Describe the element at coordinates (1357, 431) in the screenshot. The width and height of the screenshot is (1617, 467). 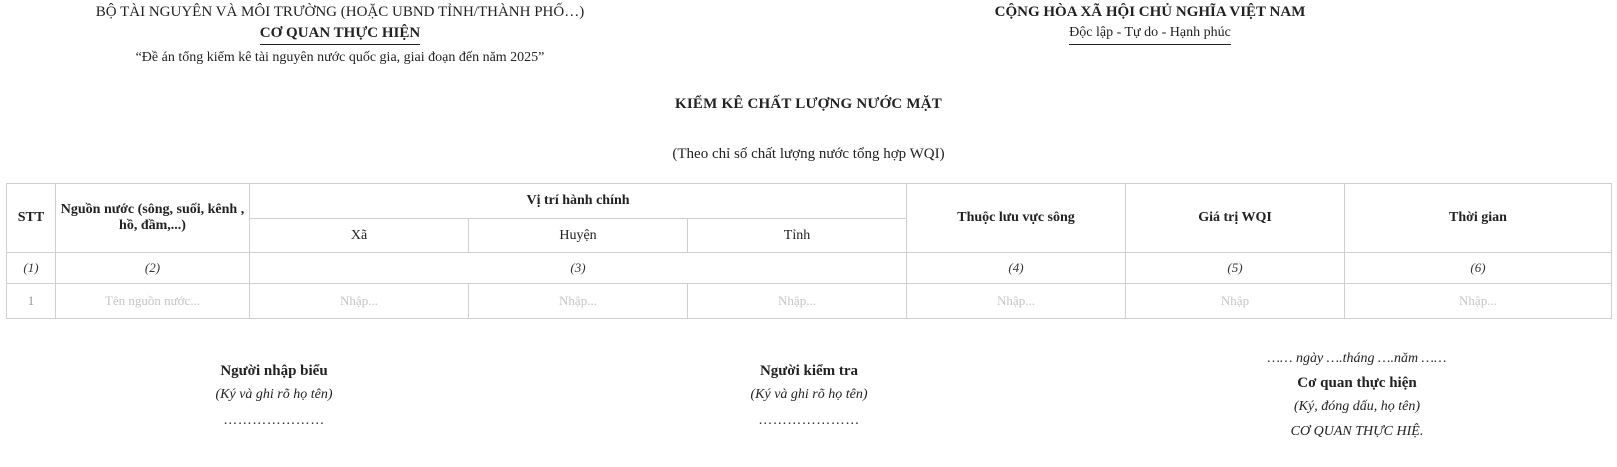
I see `agency-signer-name: CƠ QUAN THỰC HIỆ.` at that location.